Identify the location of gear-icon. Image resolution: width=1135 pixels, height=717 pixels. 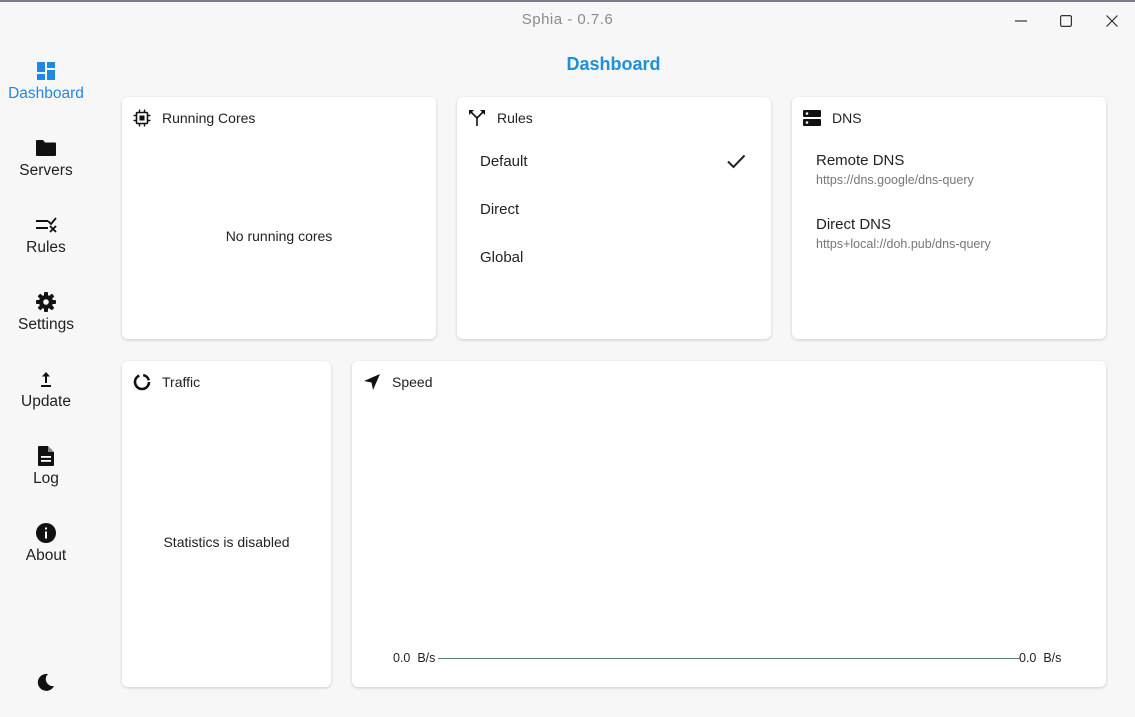
(46, 302).